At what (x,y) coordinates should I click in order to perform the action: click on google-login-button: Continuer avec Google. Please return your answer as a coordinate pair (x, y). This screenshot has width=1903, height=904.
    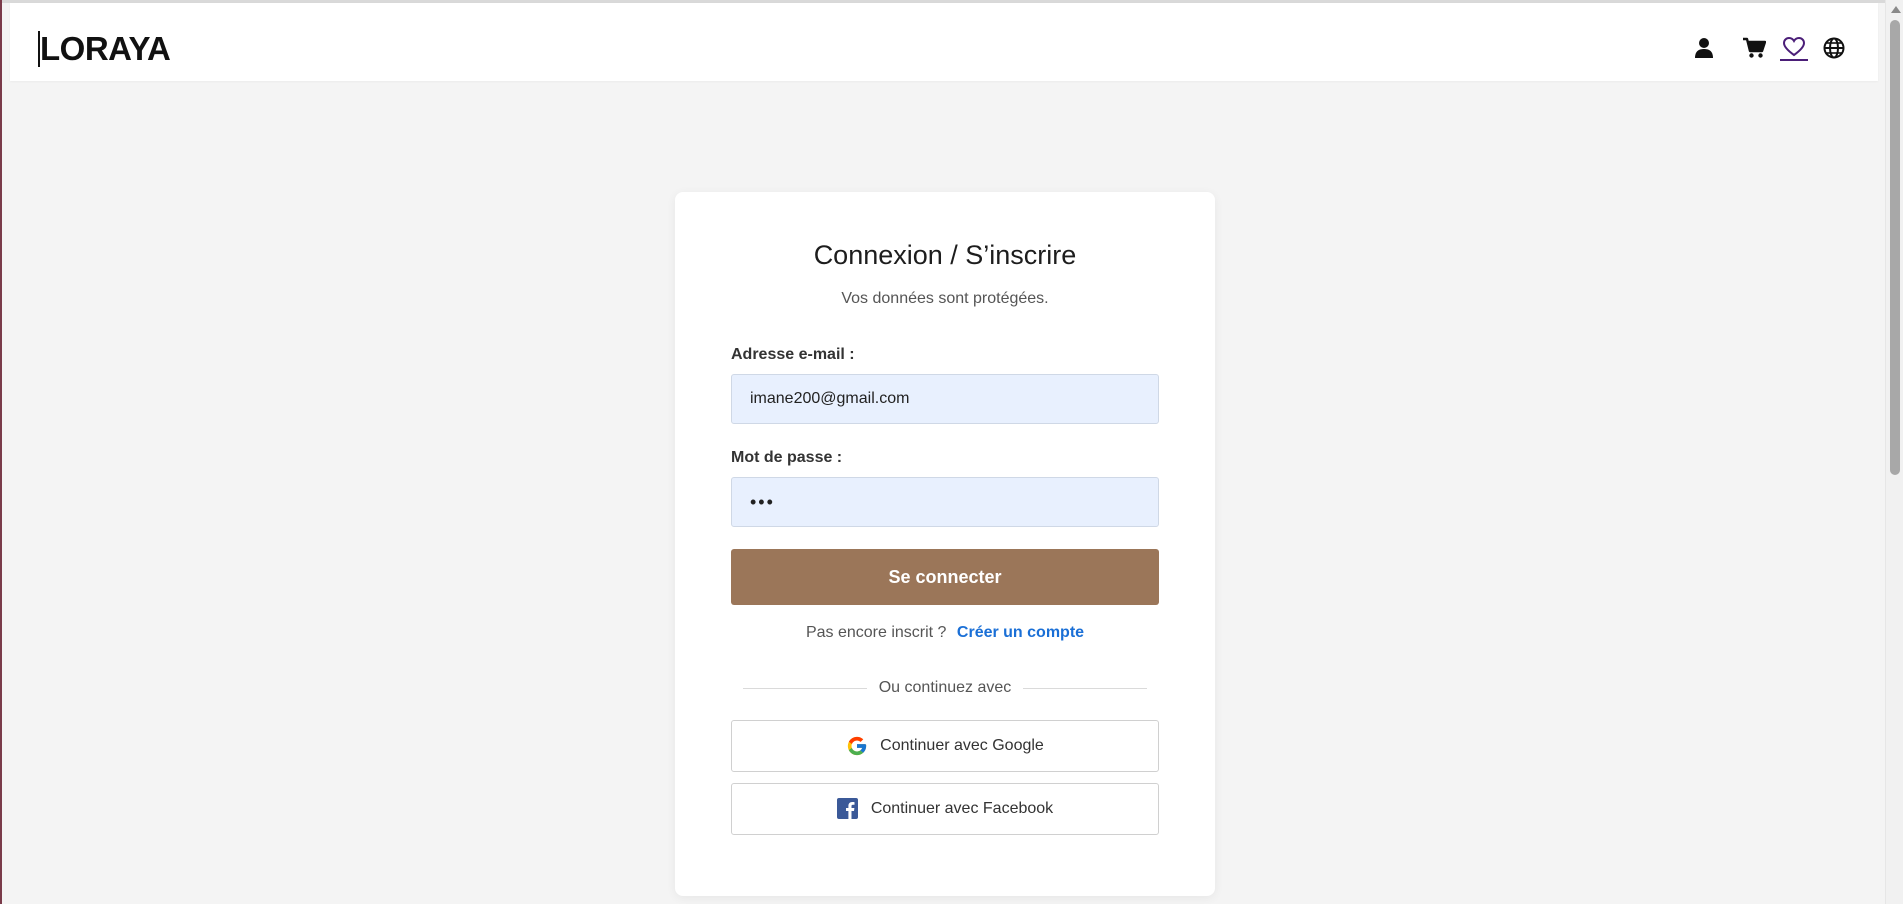
    Looking at the image, I should click on (945, 746).